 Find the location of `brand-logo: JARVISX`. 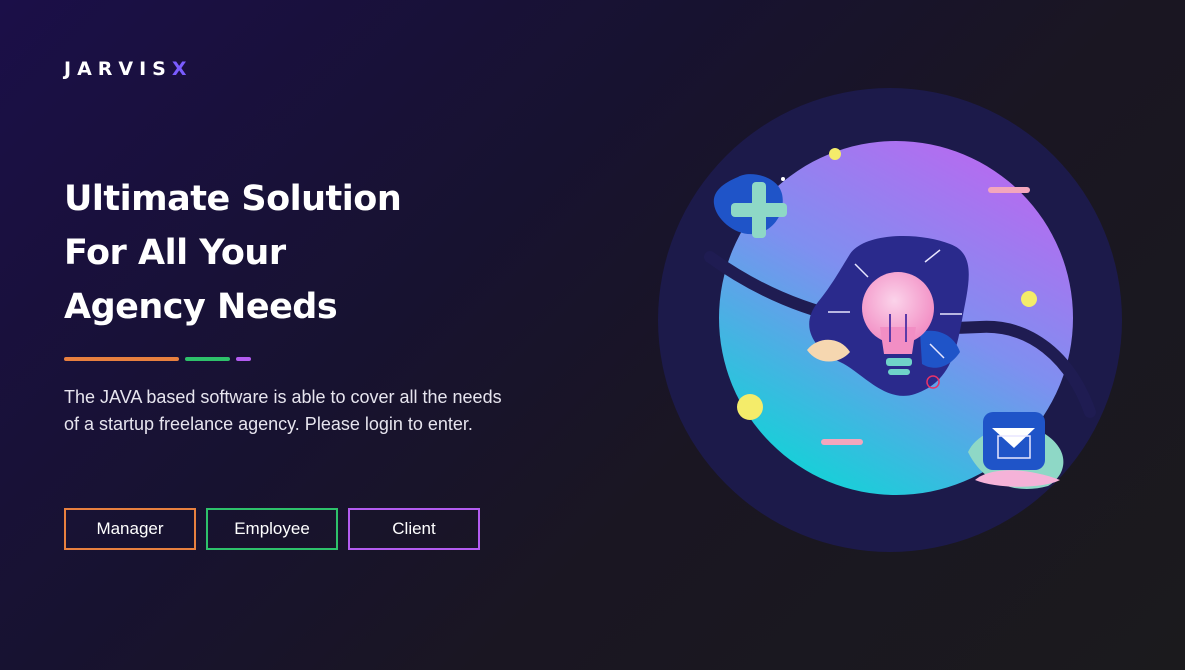

brand-logo: JARVISX is located at coordinates (128, 69).